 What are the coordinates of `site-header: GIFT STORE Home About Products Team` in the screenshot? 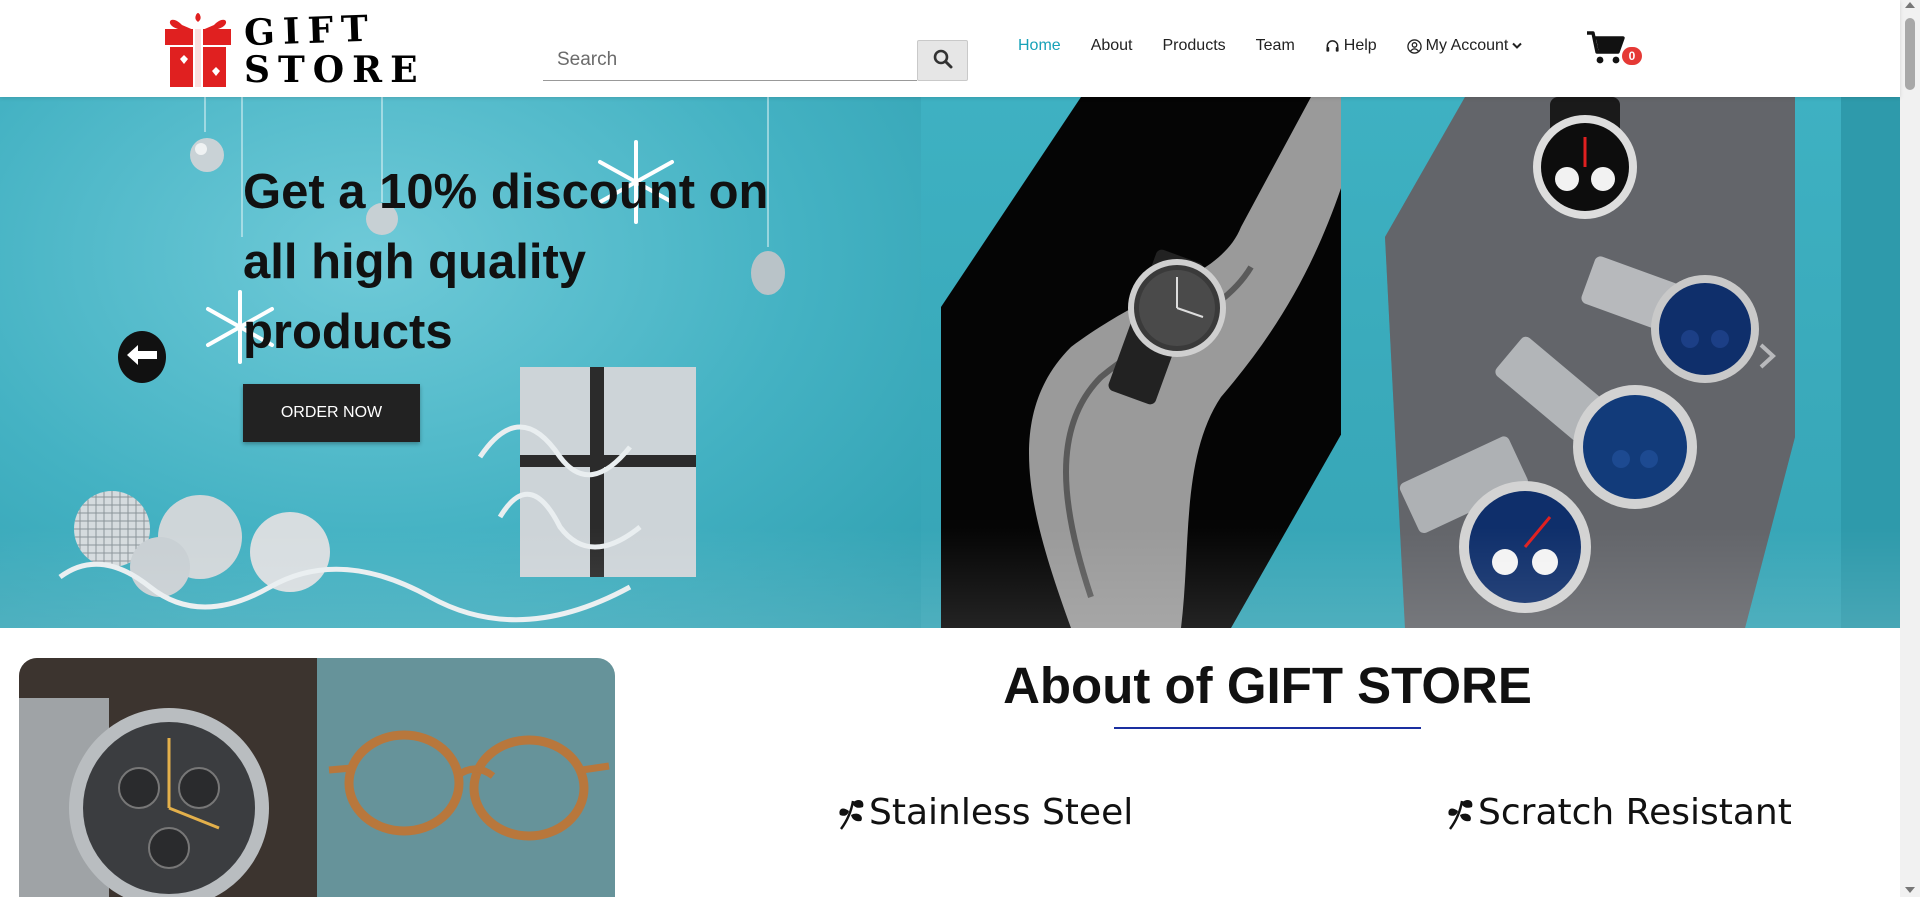 It's located at (950, 48).